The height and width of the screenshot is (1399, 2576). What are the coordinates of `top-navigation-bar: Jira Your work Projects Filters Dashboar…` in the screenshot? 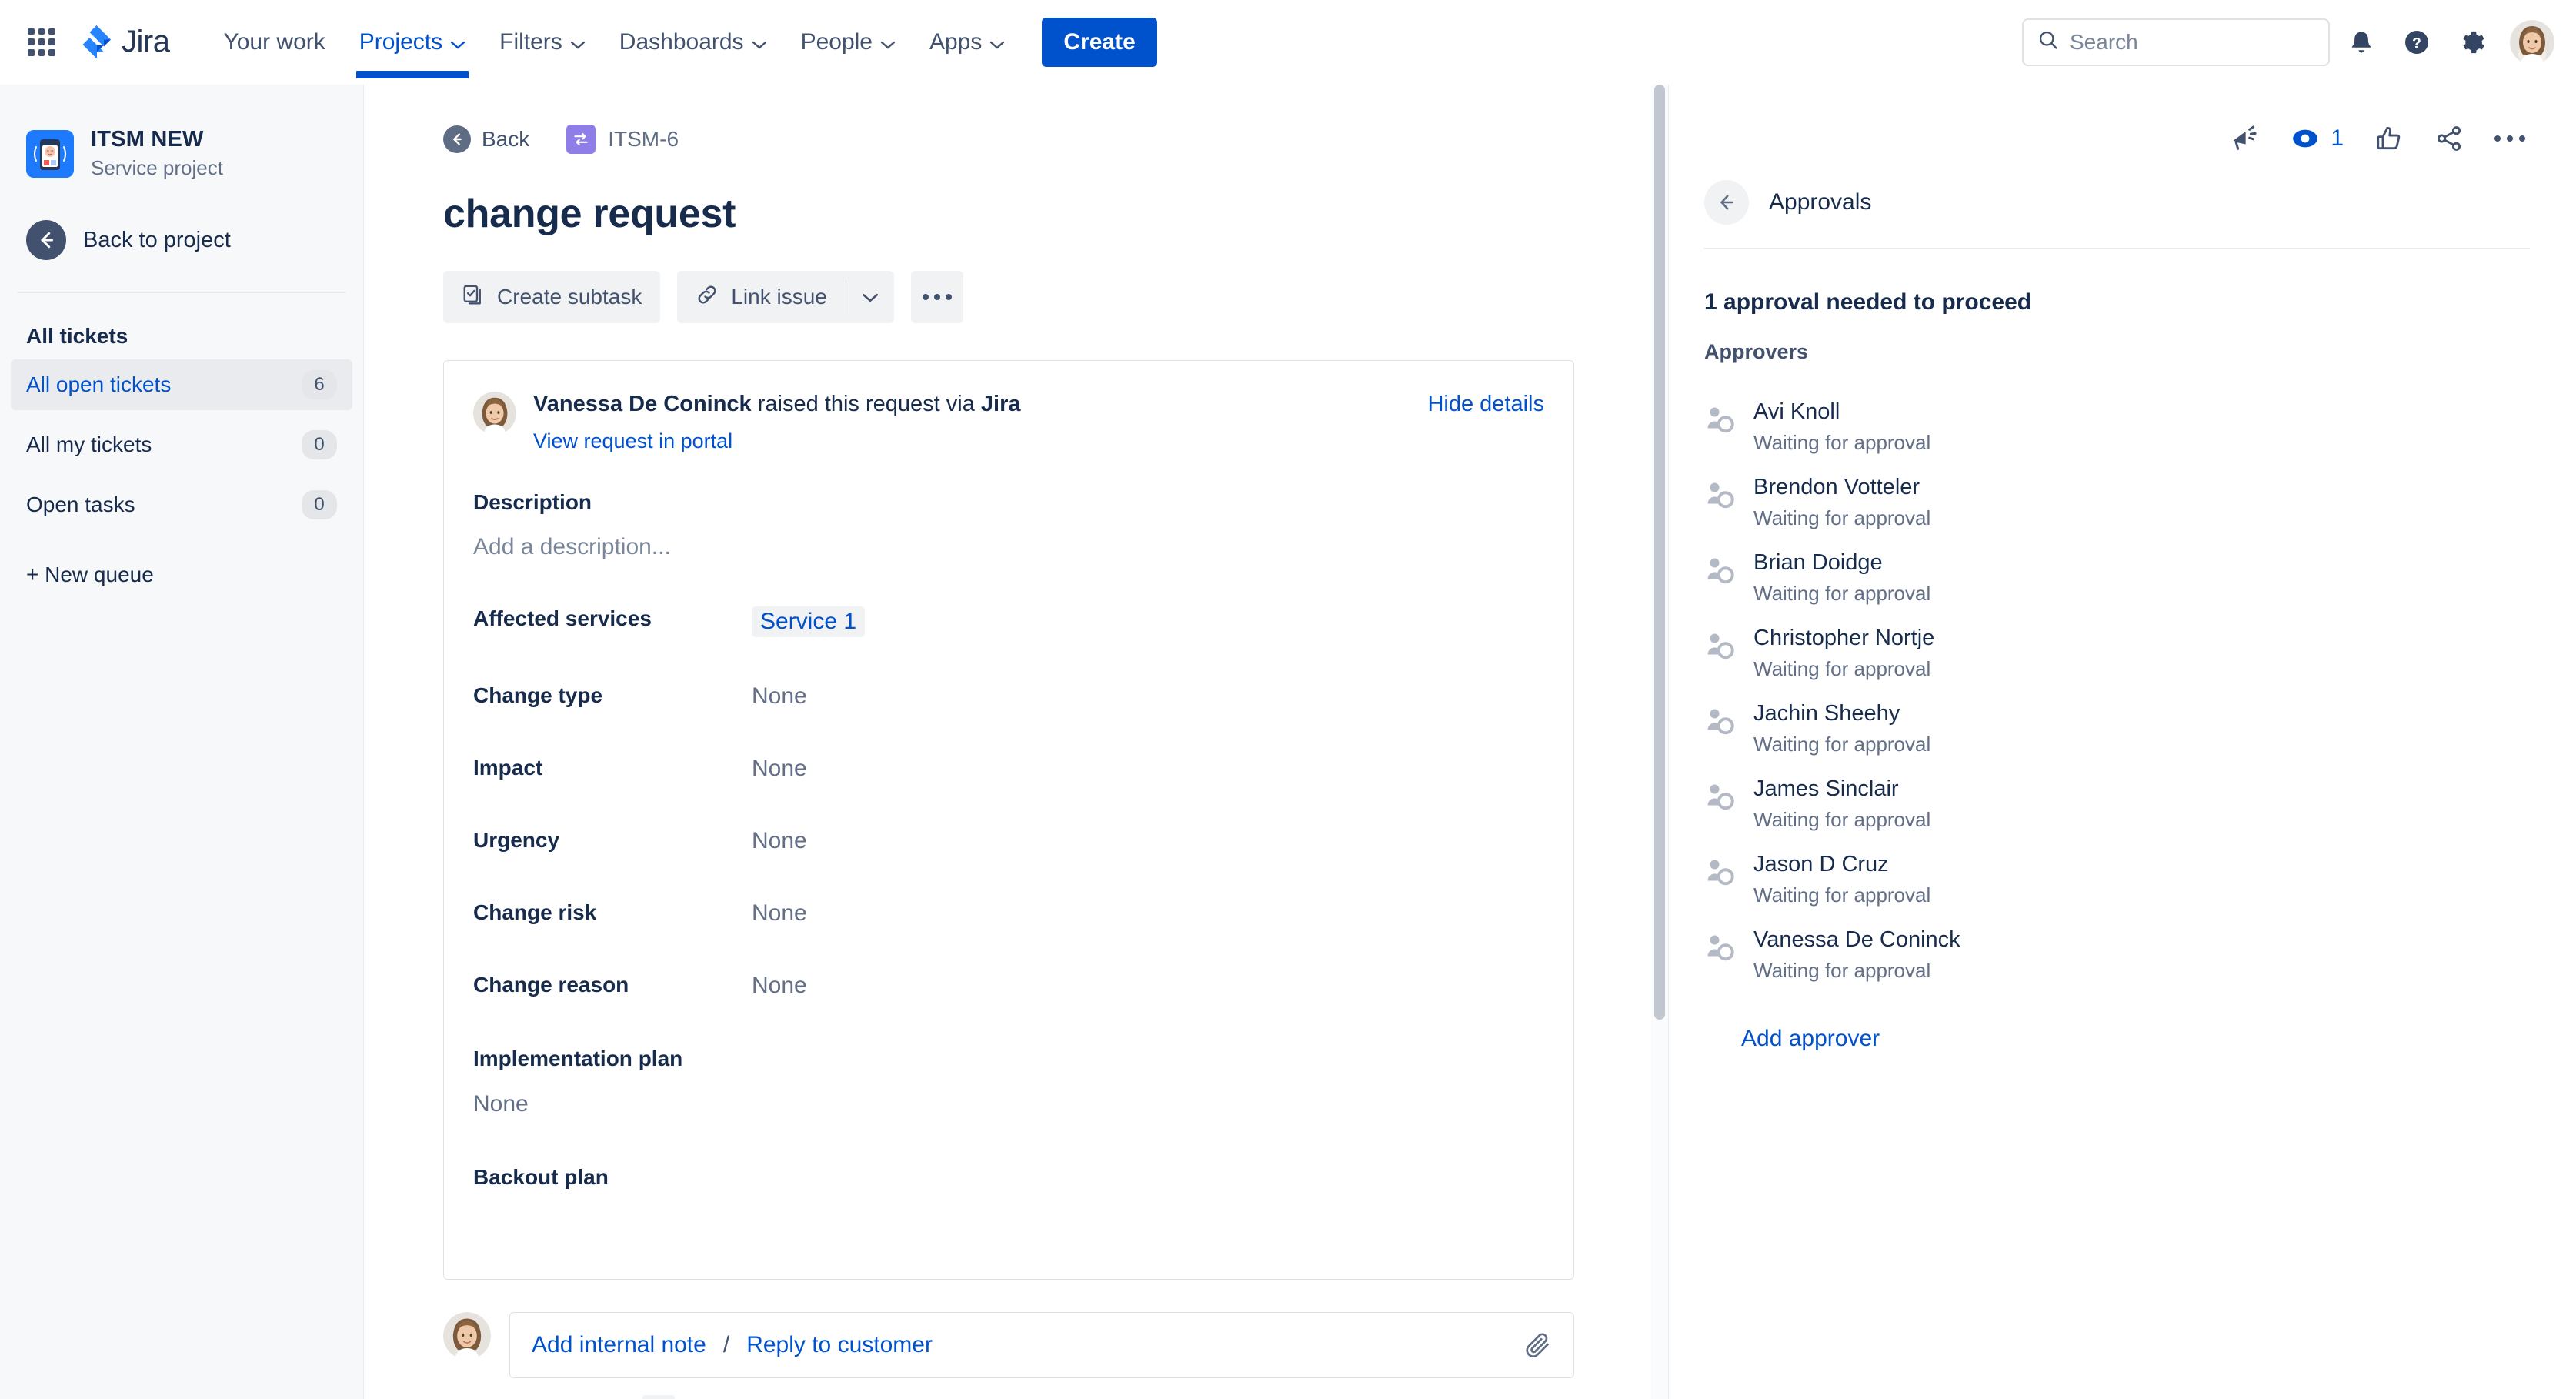 It's located at (1288, 42).